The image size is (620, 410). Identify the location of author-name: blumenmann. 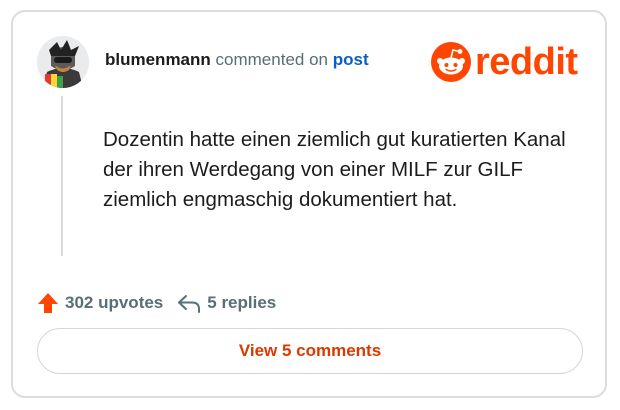
(158, 59).